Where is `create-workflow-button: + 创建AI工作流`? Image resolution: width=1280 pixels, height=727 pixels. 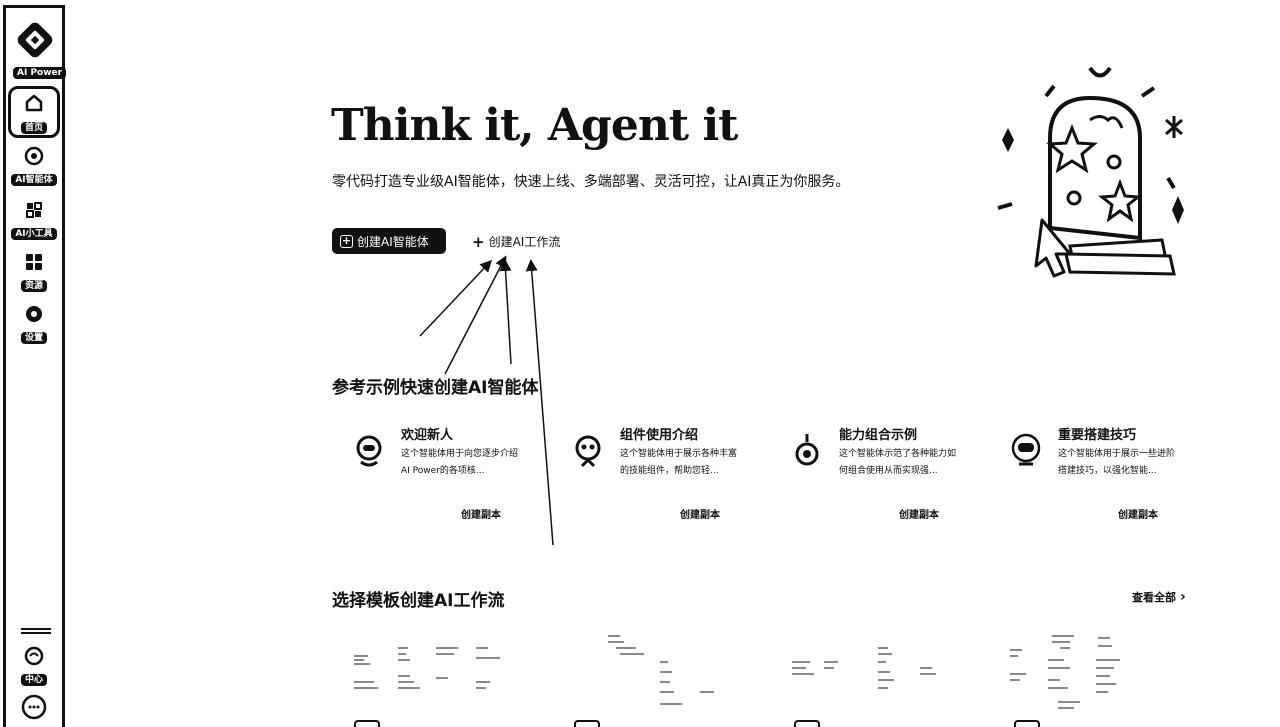
create-workflow-button: + 创建AI工作流 is located at coordinates (516, 241).